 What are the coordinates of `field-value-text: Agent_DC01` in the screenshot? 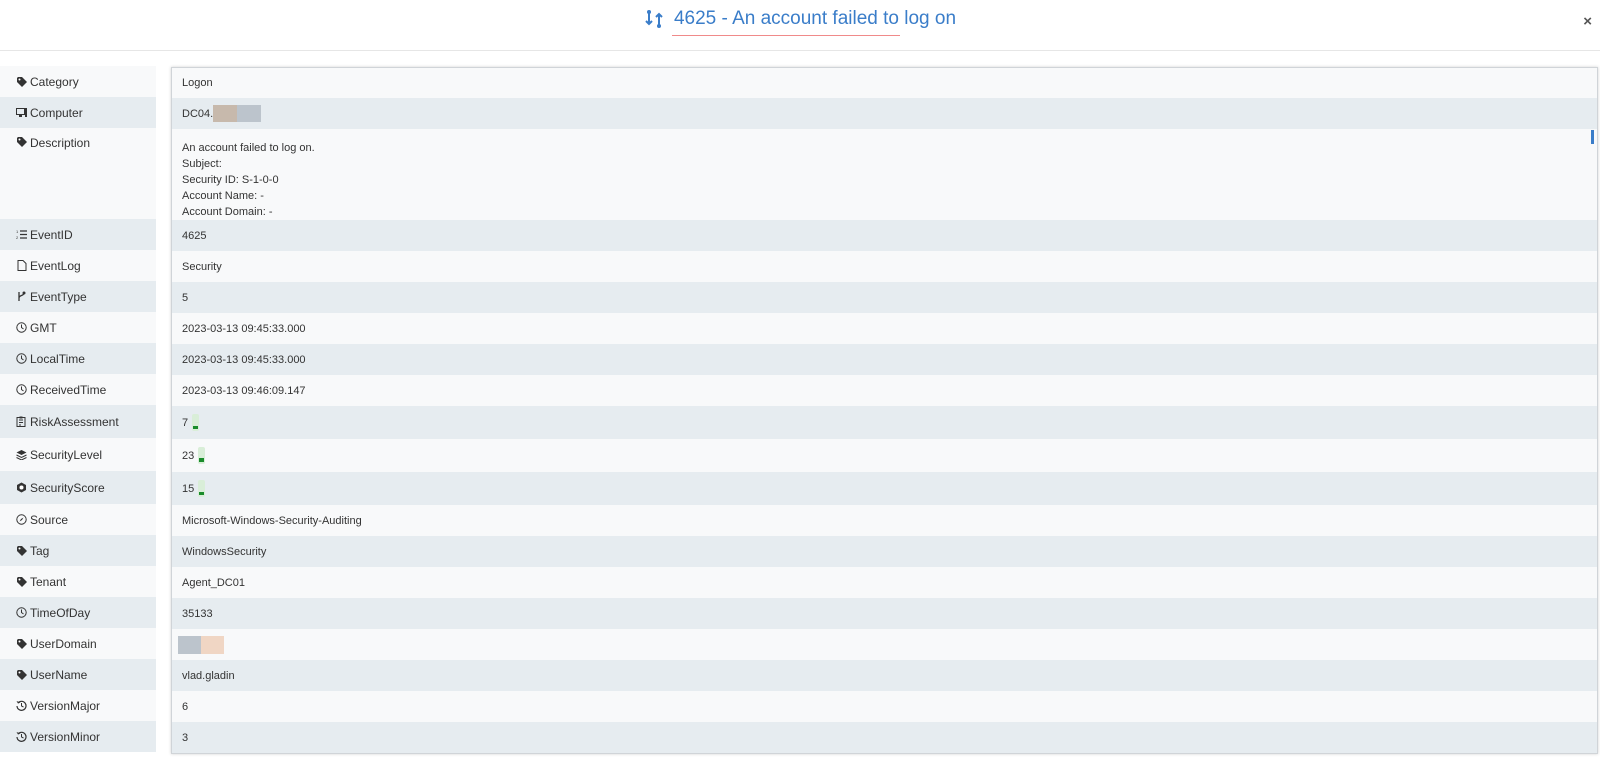 It's located at (213, 582).